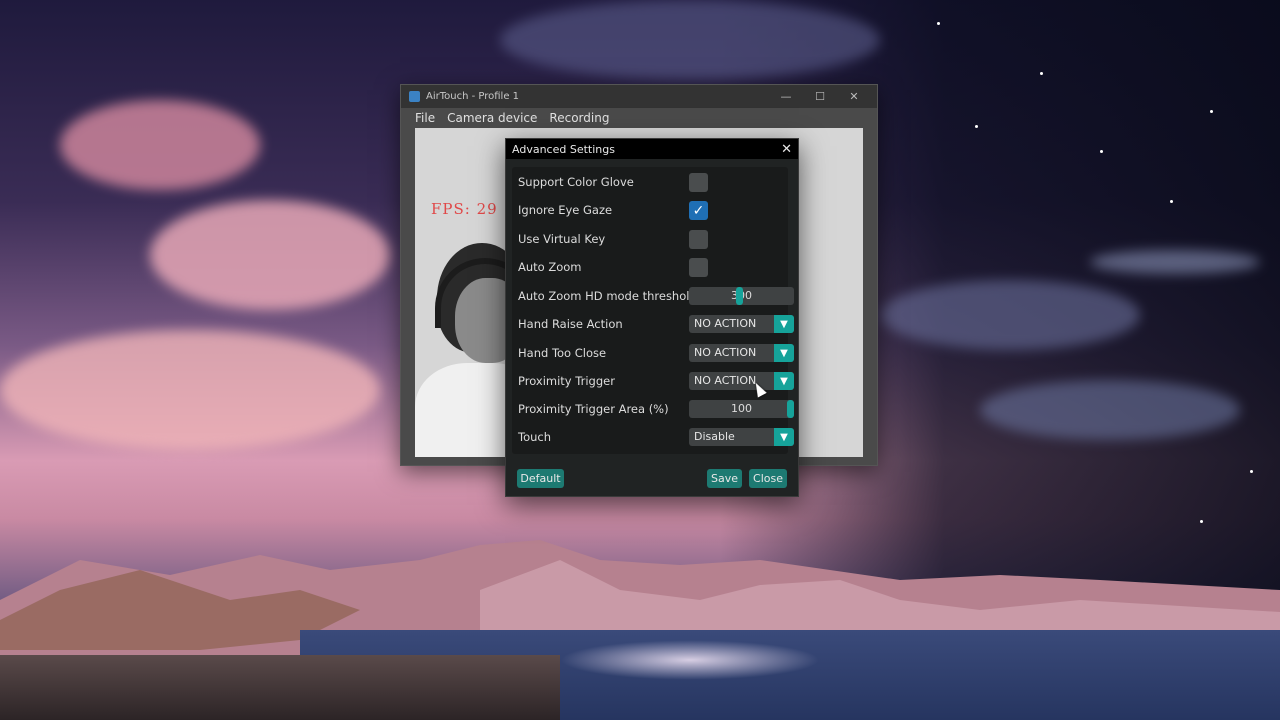  What do you see at coordinates (656, 324) in the screenshot?
I see `setting-hand-raise-action: Hand Raise Action NO ACTION ▼` at bounding box center [656, 324].